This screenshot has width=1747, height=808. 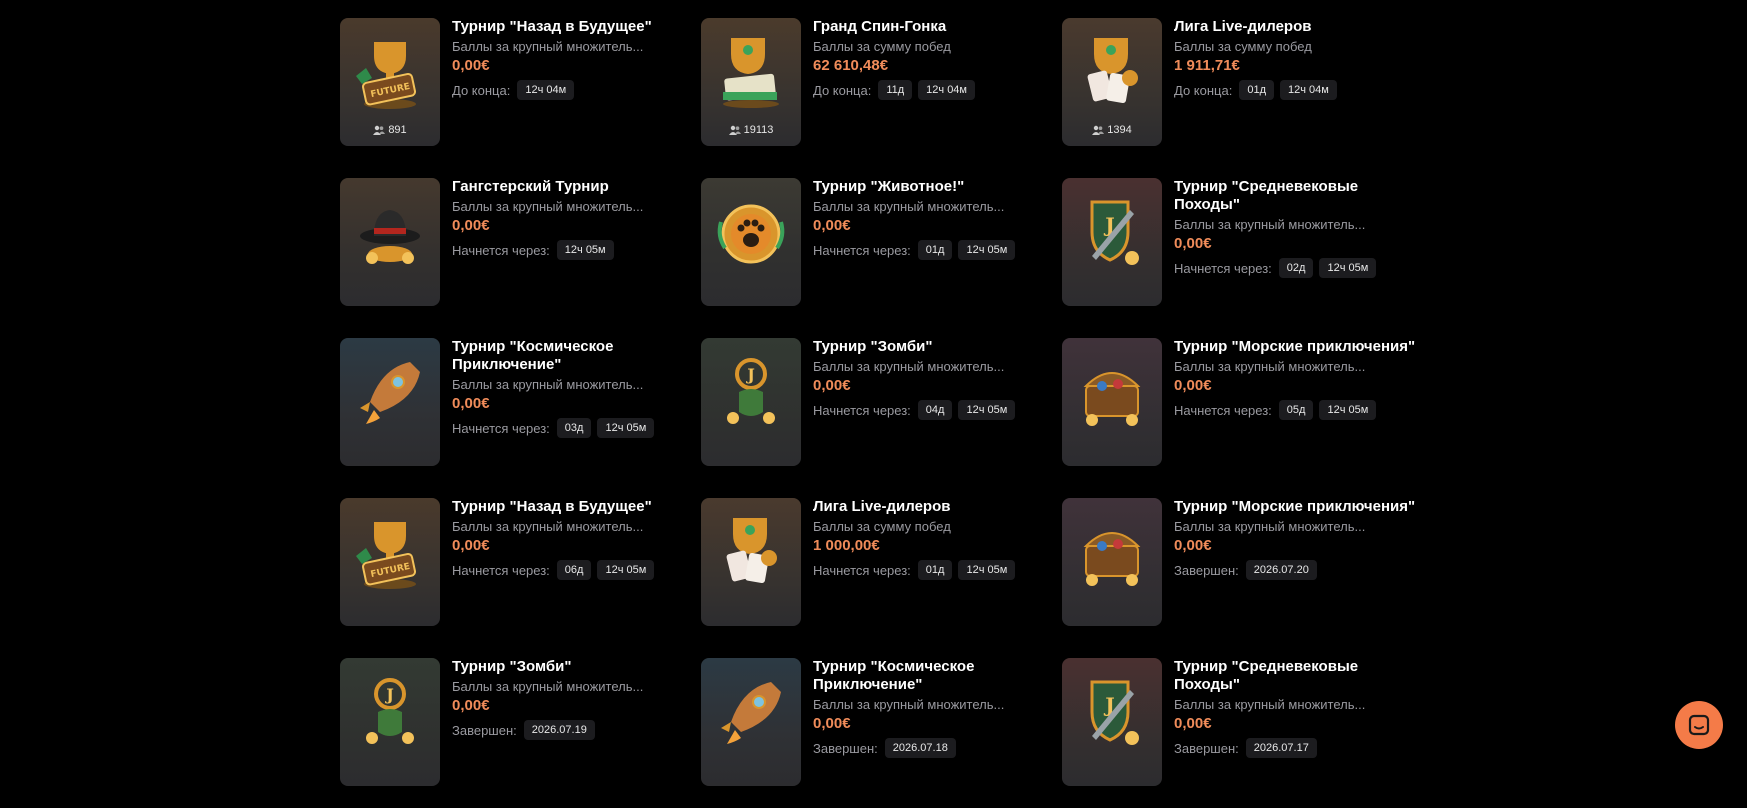 I want to click on tournament-thumbnail: FUTURE 891, so click(x=390, y=82).